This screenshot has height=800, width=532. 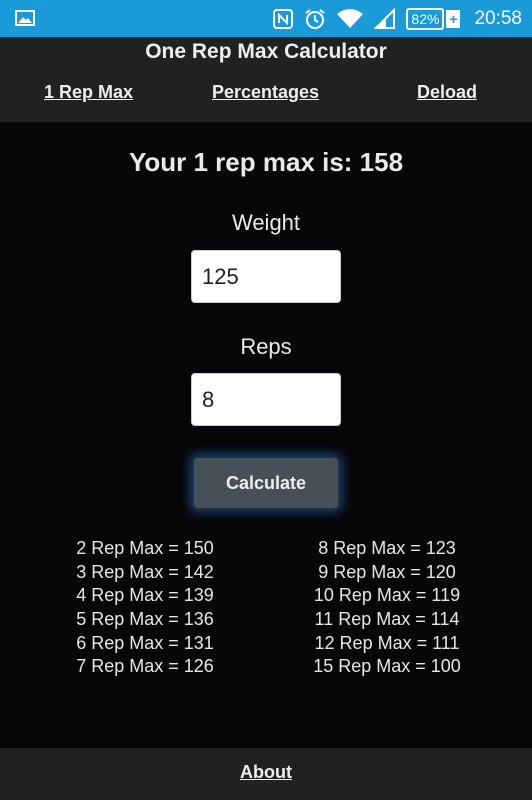 What do you see at coordinates (387, 548) in the screenshot?
I see `rep-max-row: 8 Rep Max = 123` at bounding box center [387, 548].